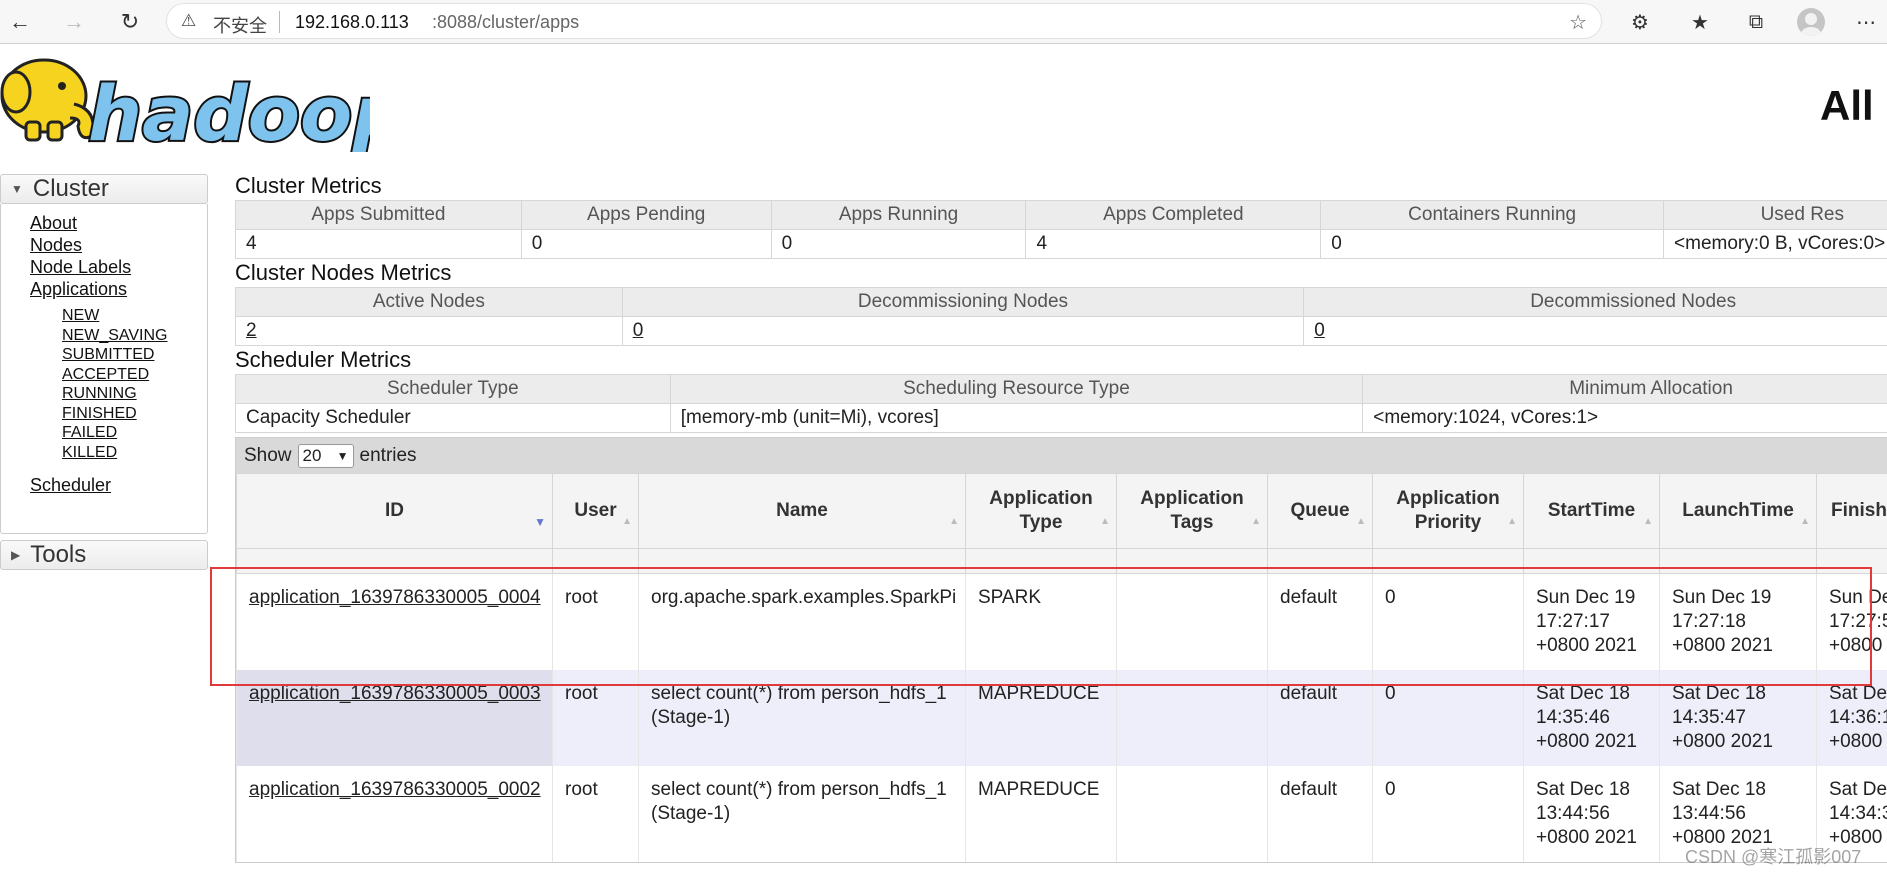 The image size is (1887, 872). I want to click on warning-icon: ⚠, so click(188, 21).